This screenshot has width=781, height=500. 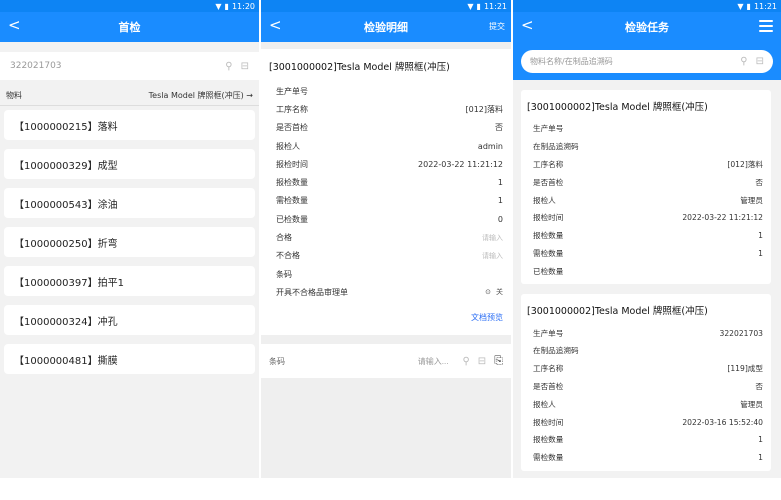 What do you see at coordinates (129, 281) in the screenshot?
I see `process-item: 【1000000397】拍平1` at bounding box center [129, 281].